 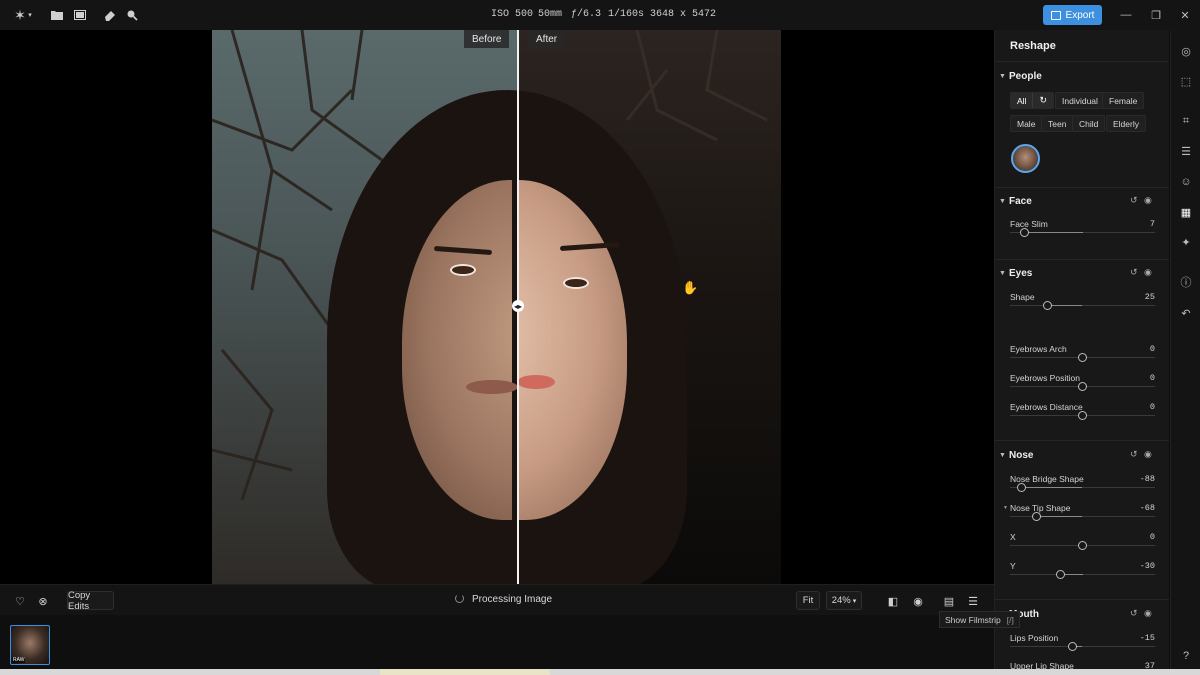 I want to click on filmstrip: RAW, so click(x=497, y=642).